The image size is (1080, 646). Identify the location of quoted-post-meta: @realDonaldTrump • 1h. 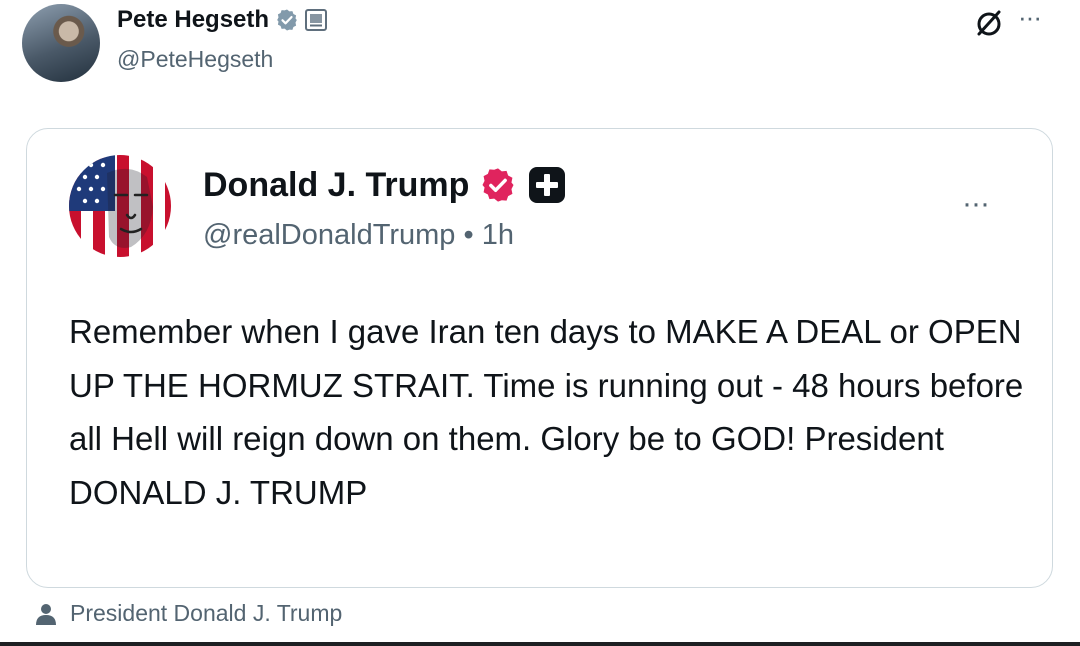
(358, 235).